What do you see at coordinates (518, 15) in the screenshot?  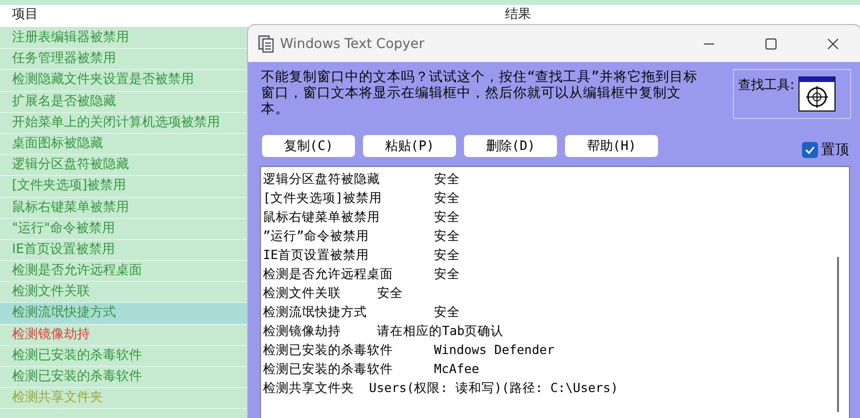 I see `column-header: 结果` at bounding box center [518, 15].